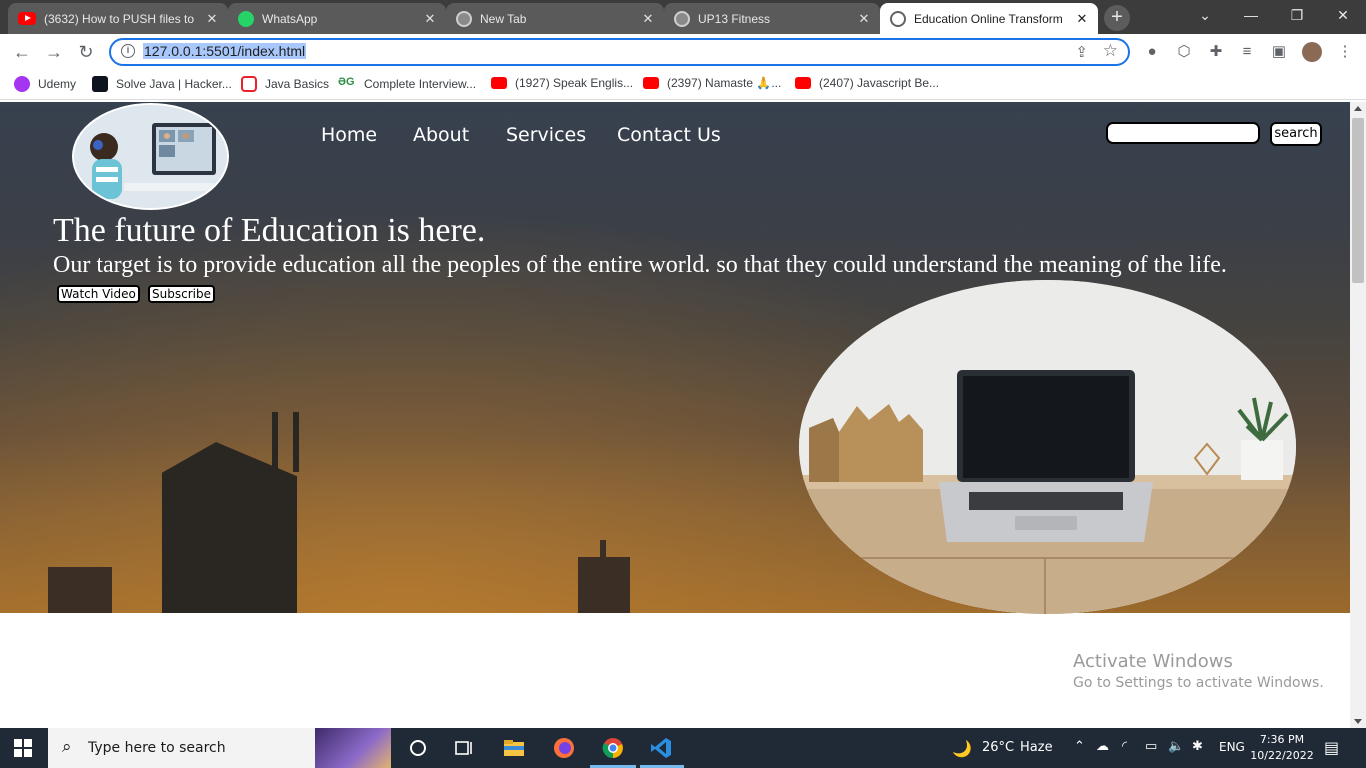 This screenshot has height=768, width=1366. Describe the element at coordinates (1358, 200) in the screenshot. I see `scrollbar-thumb` at that location.